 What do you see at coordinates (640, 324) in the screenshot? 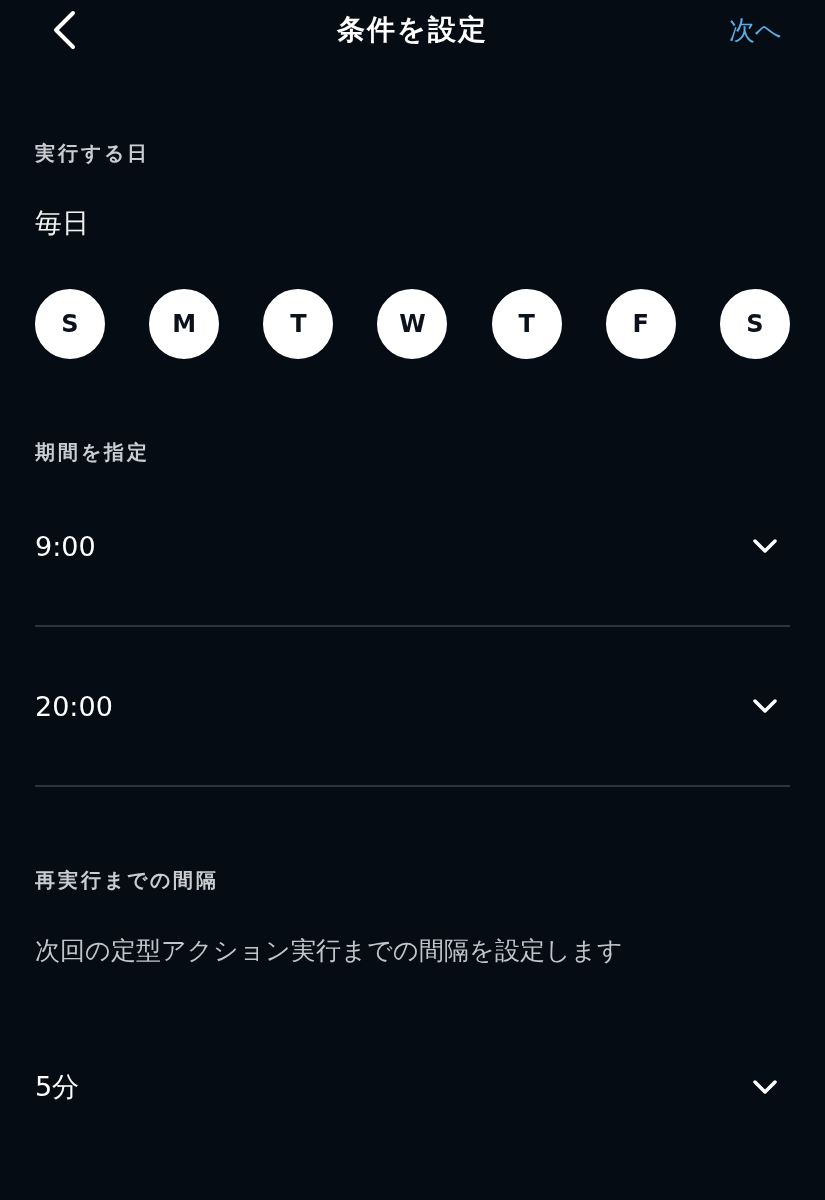
I see `day-toggle: F` at bounding box center [640, 324].